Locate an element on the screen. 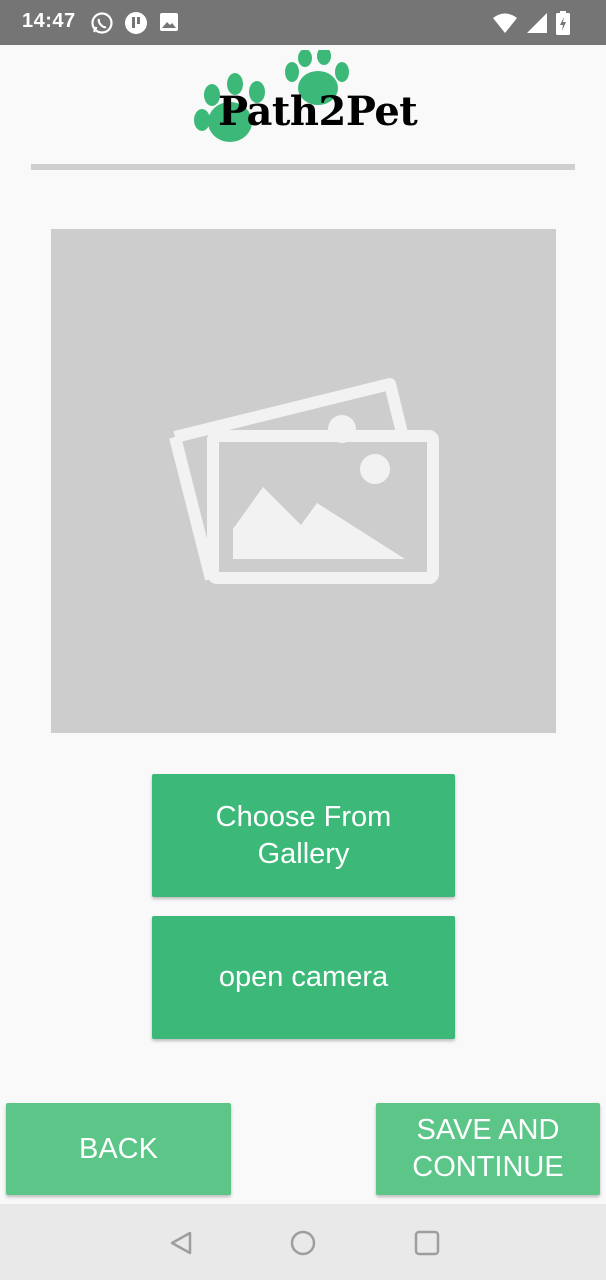 The height and width of the screenshot is (1280, 606). gallery-button-line1: Choose From is located at coordinates (303, 816).